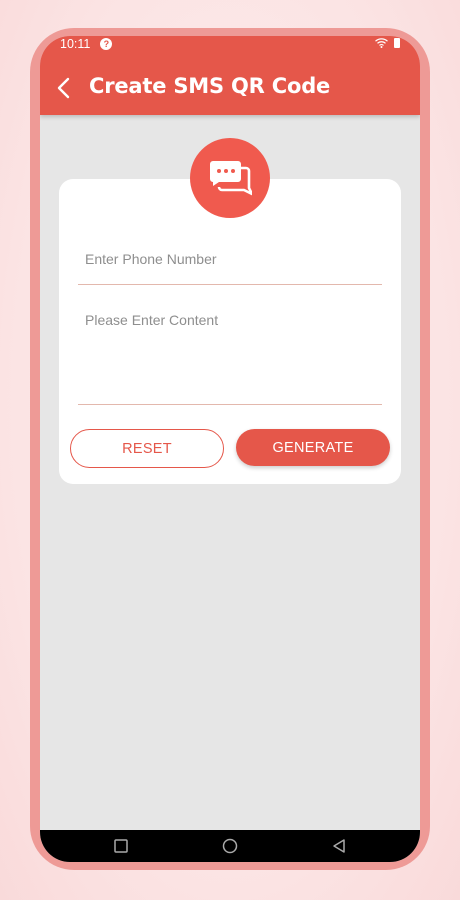  I want to click on system-nav-bar, so click(230, 846).